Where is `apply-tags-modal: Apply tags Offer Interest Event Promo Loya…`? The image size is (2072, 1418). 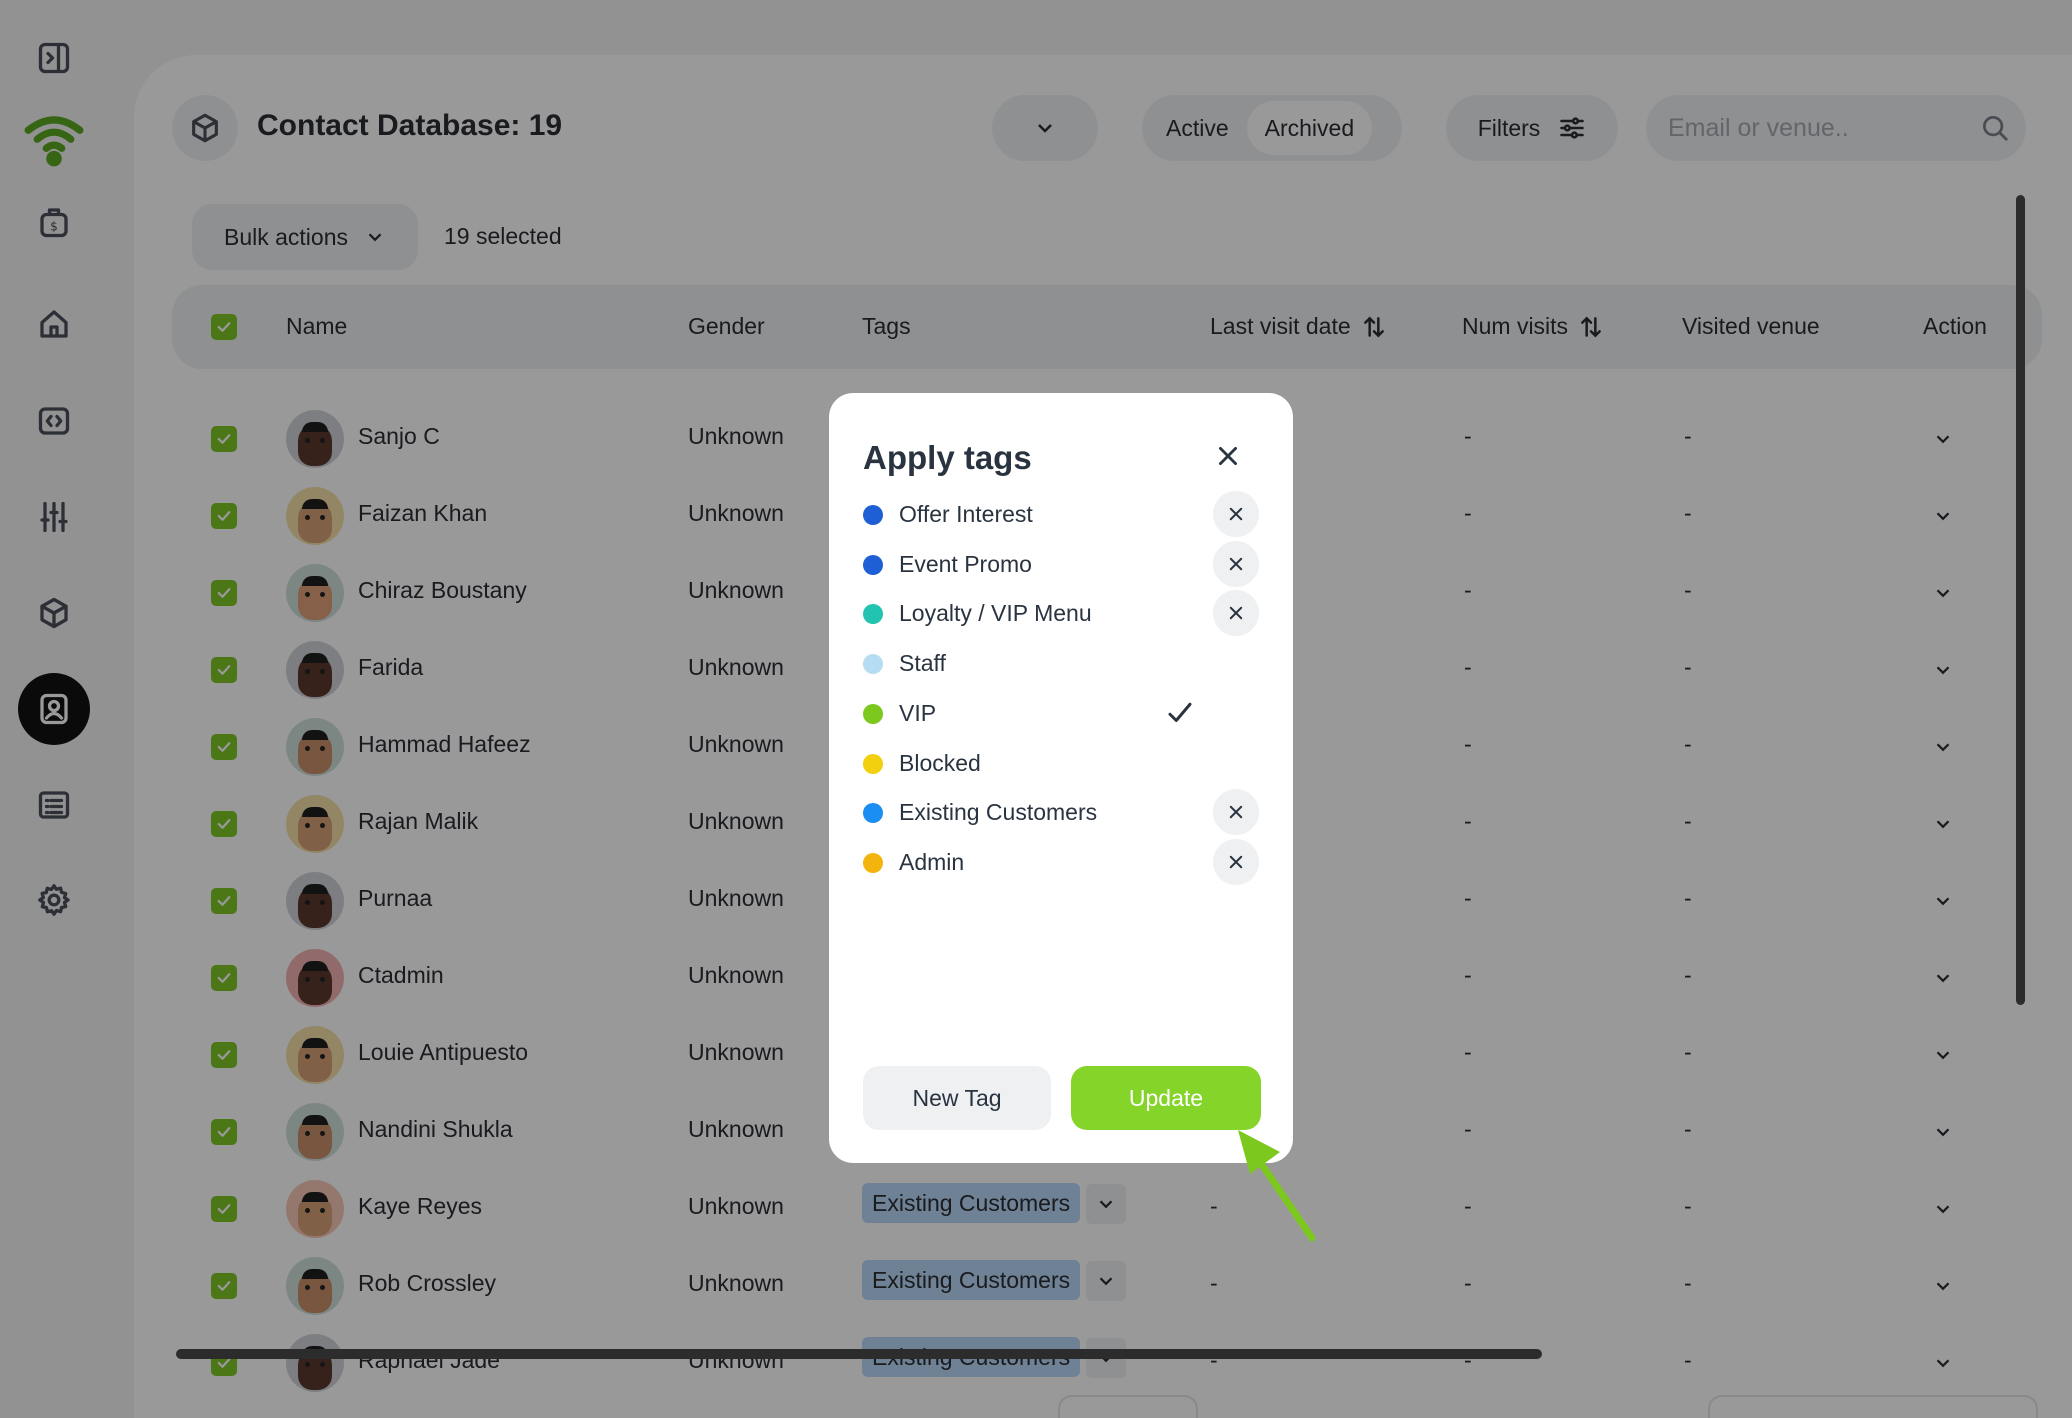 apply-tags-modal: Apply tags Offer Interest Event Promo Loya… is located at coordinates (1061, 778).